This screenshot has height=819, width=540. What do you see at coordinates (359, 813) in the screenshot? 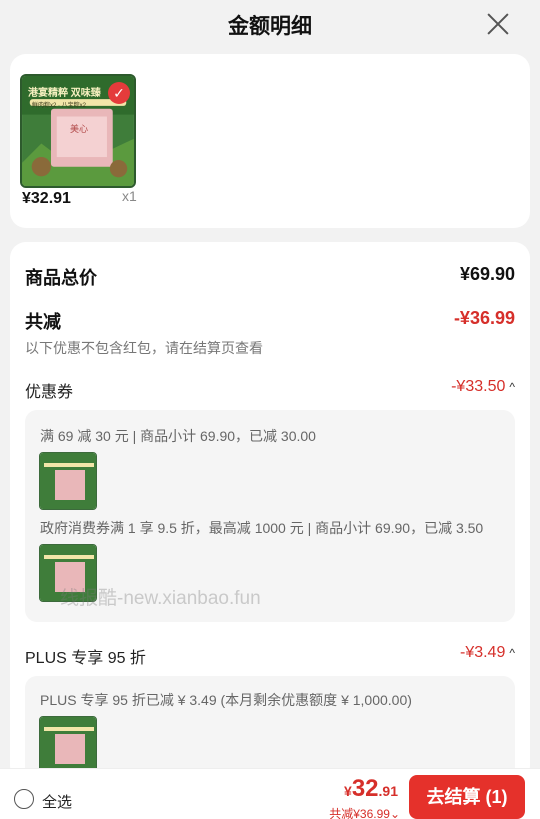
I see `reduced-text: 共减¥36.99` at bounding box center [359, 813].